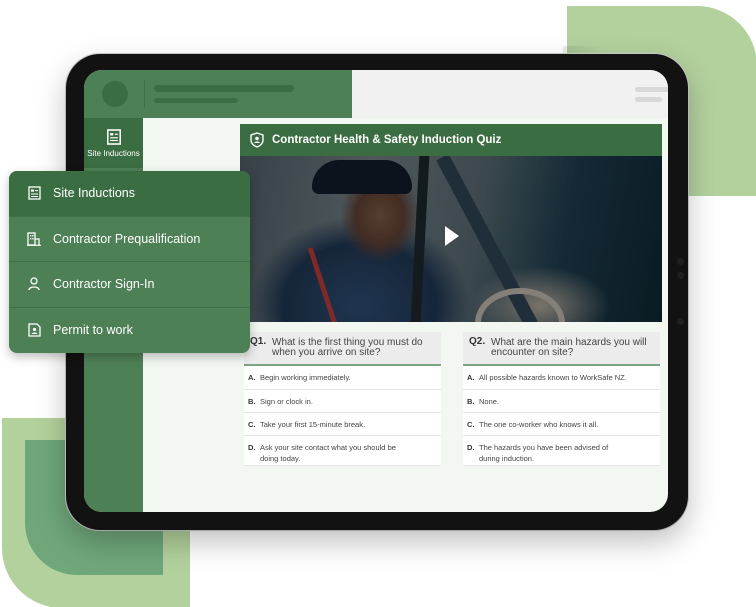 This screenshot has width=756, height=607. I want to click on sidebar-item-site-inductions: Site Inductions, so click(113, 143).